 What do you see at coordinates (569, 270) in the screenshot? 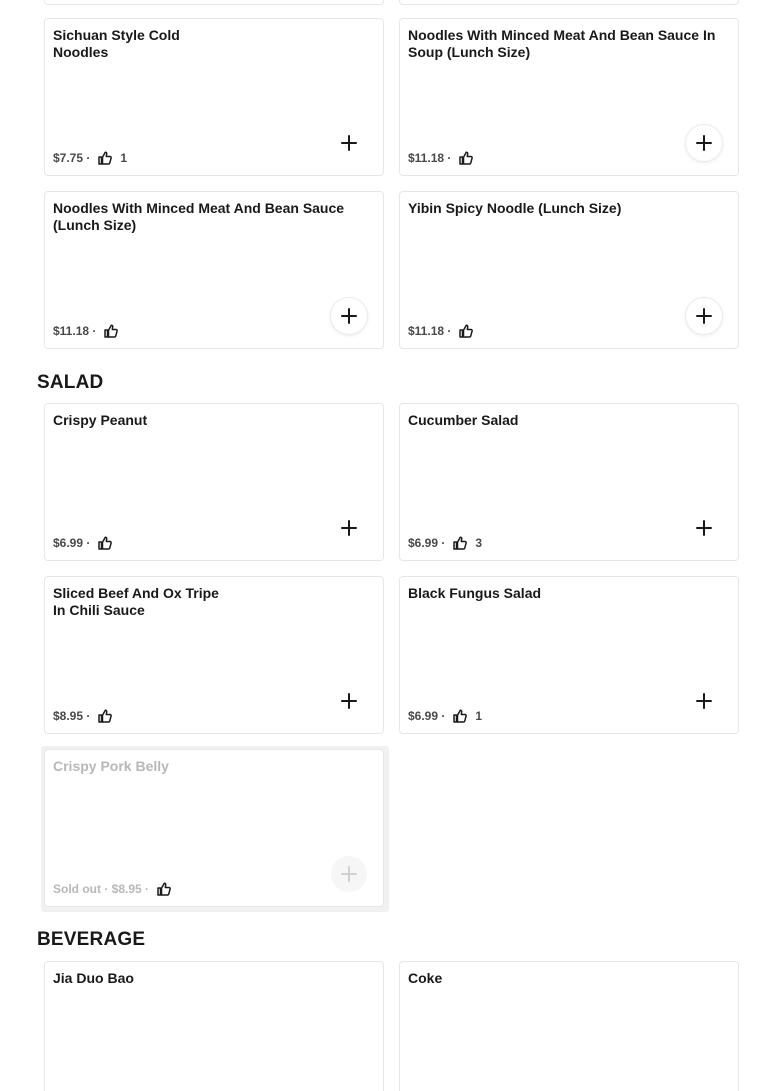
I see `menu-item-card: Yibin Spicy Noodle (Lunch Size) $11.18 ·` at bounding box center [569, 270].